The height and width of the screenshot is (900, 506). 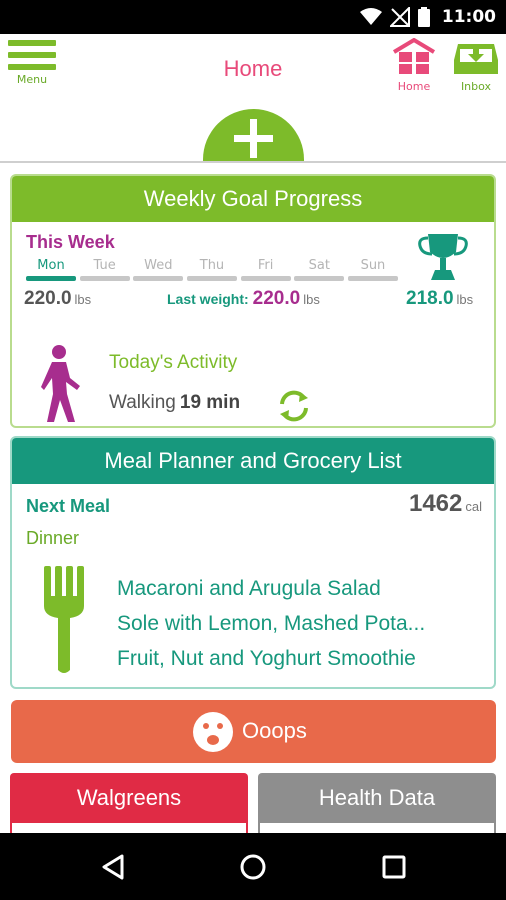 What do you see at coordinates (64, 619) in the screenshot?
I see `fork-icon` at bounding box center [64, 619].